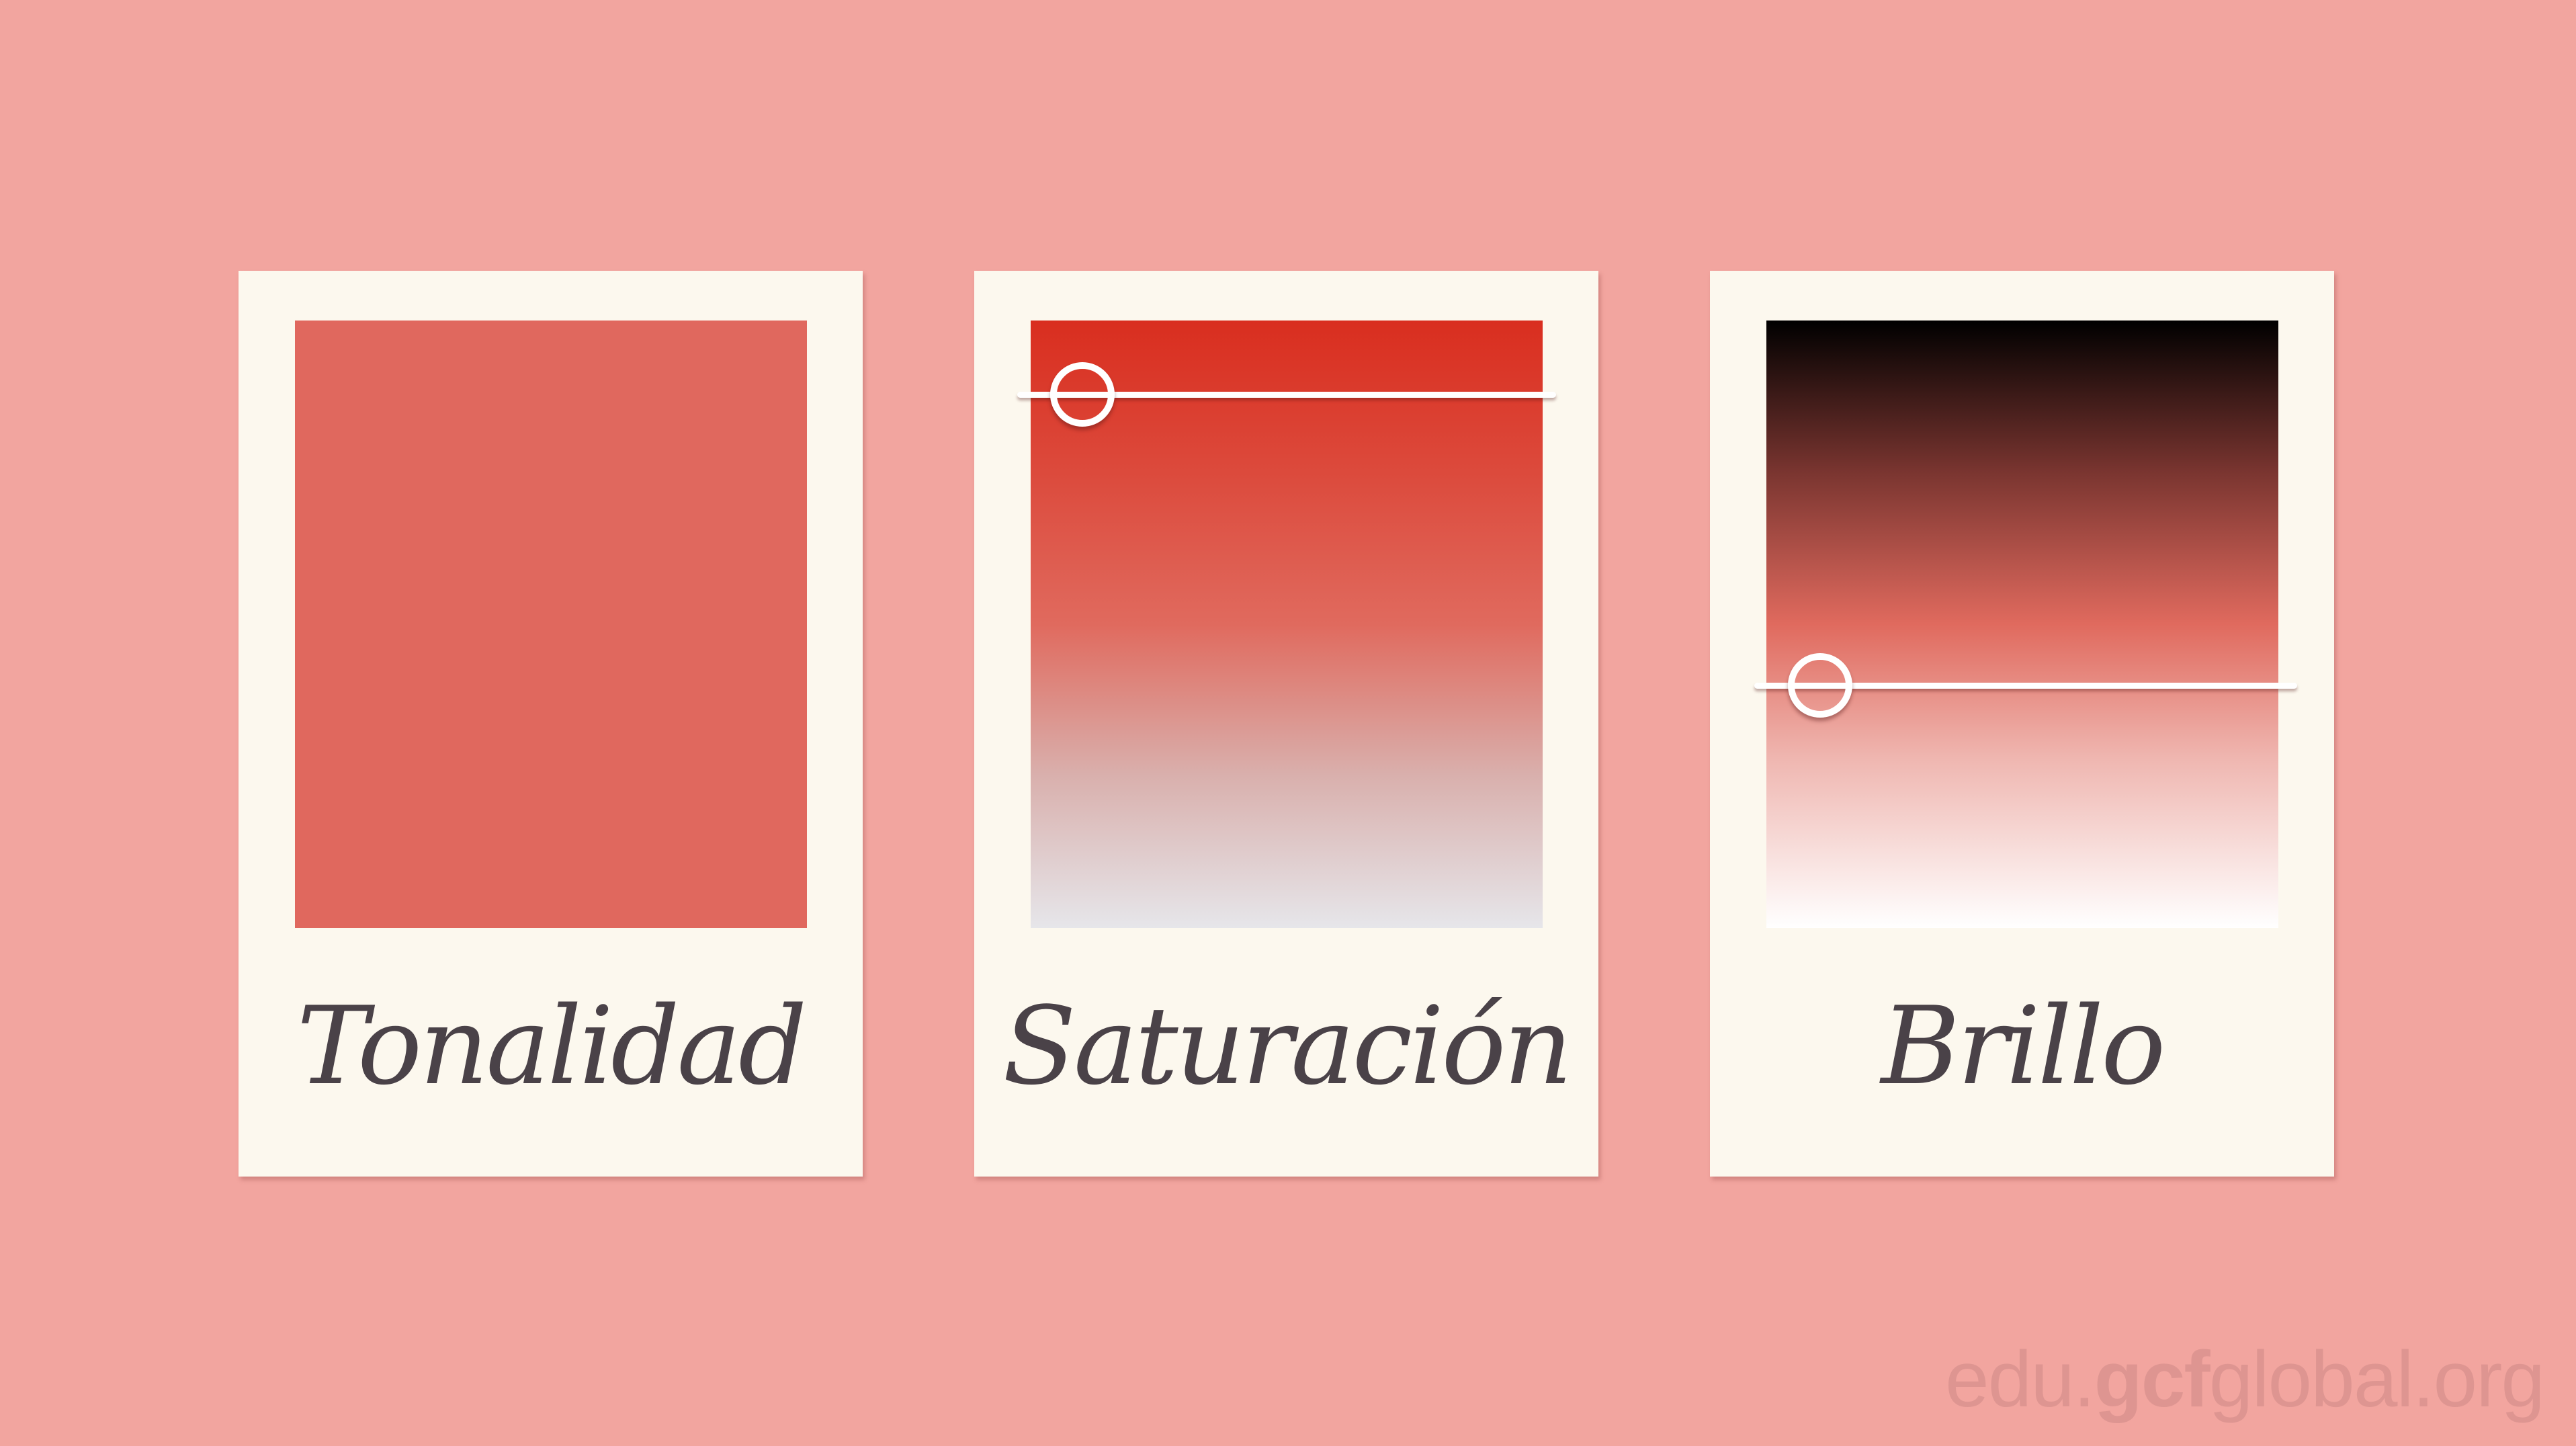 This screenshot has width=2576, height=1446. I want to click on watermark: edu.gcfglobal.org, so click(2245, 1379).